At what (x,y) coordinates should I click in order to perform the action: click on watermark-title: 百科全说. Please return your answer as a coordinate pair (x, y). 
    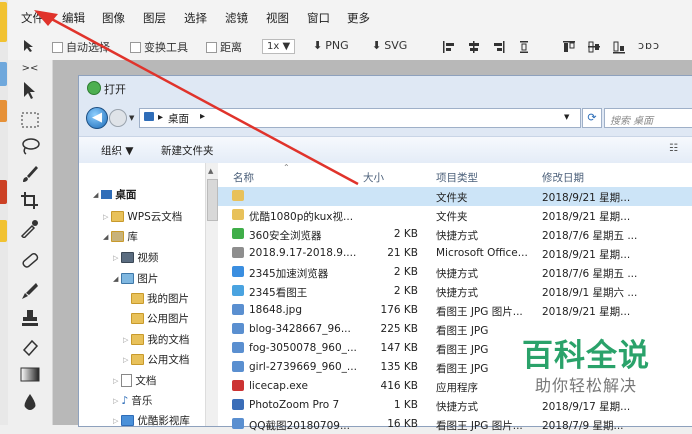
    Looking at the image, I should click on (586, 356).